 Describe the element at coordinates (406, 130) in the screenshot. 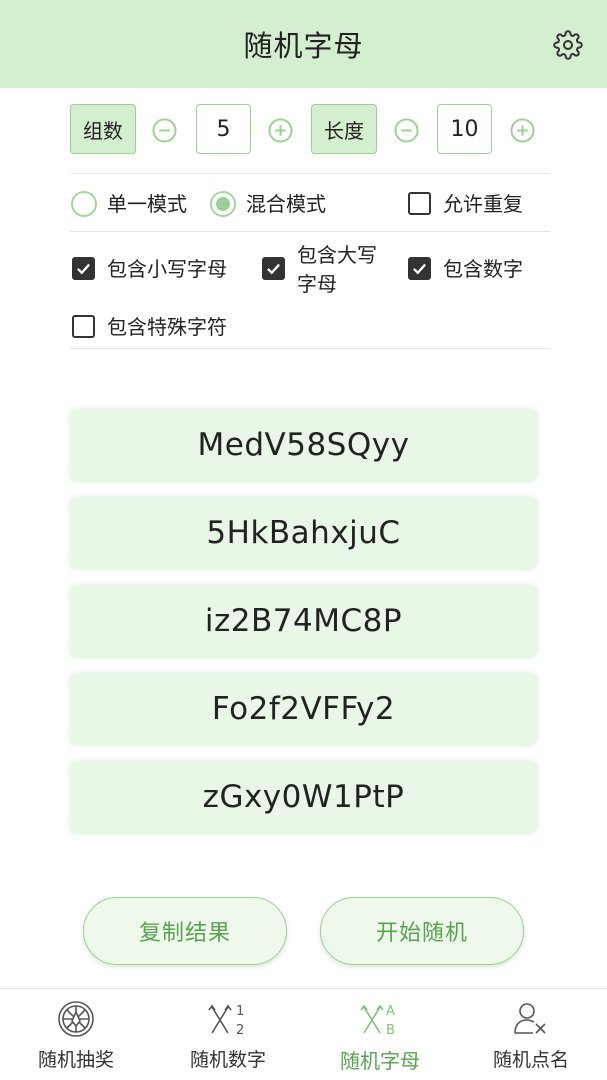

I see `length-decrement-button` at that location.